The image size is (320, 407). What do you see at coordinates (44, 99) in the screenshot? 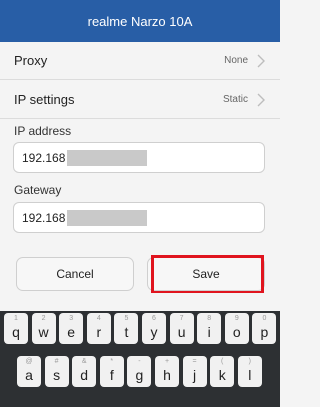
I see `ip-settings-label: IP settings` at bounding box center [44, 99].